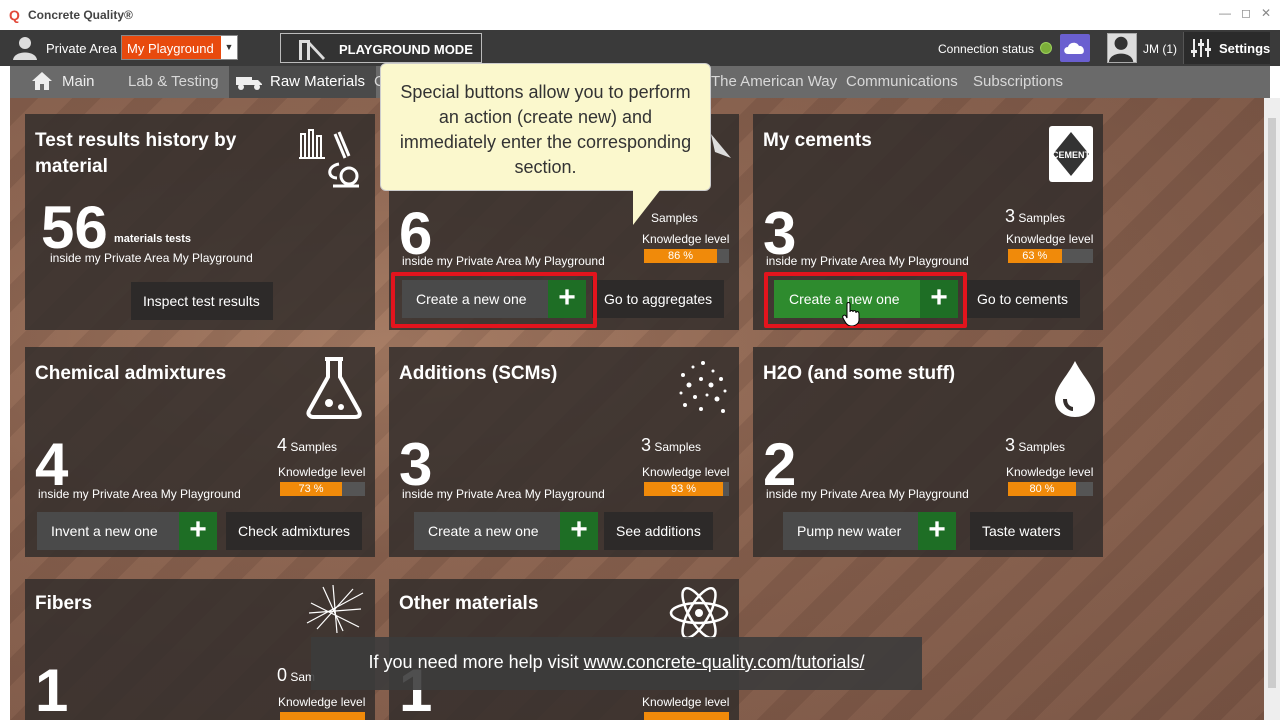  I want to click on settings-button: Settings, so click(1226, 48).